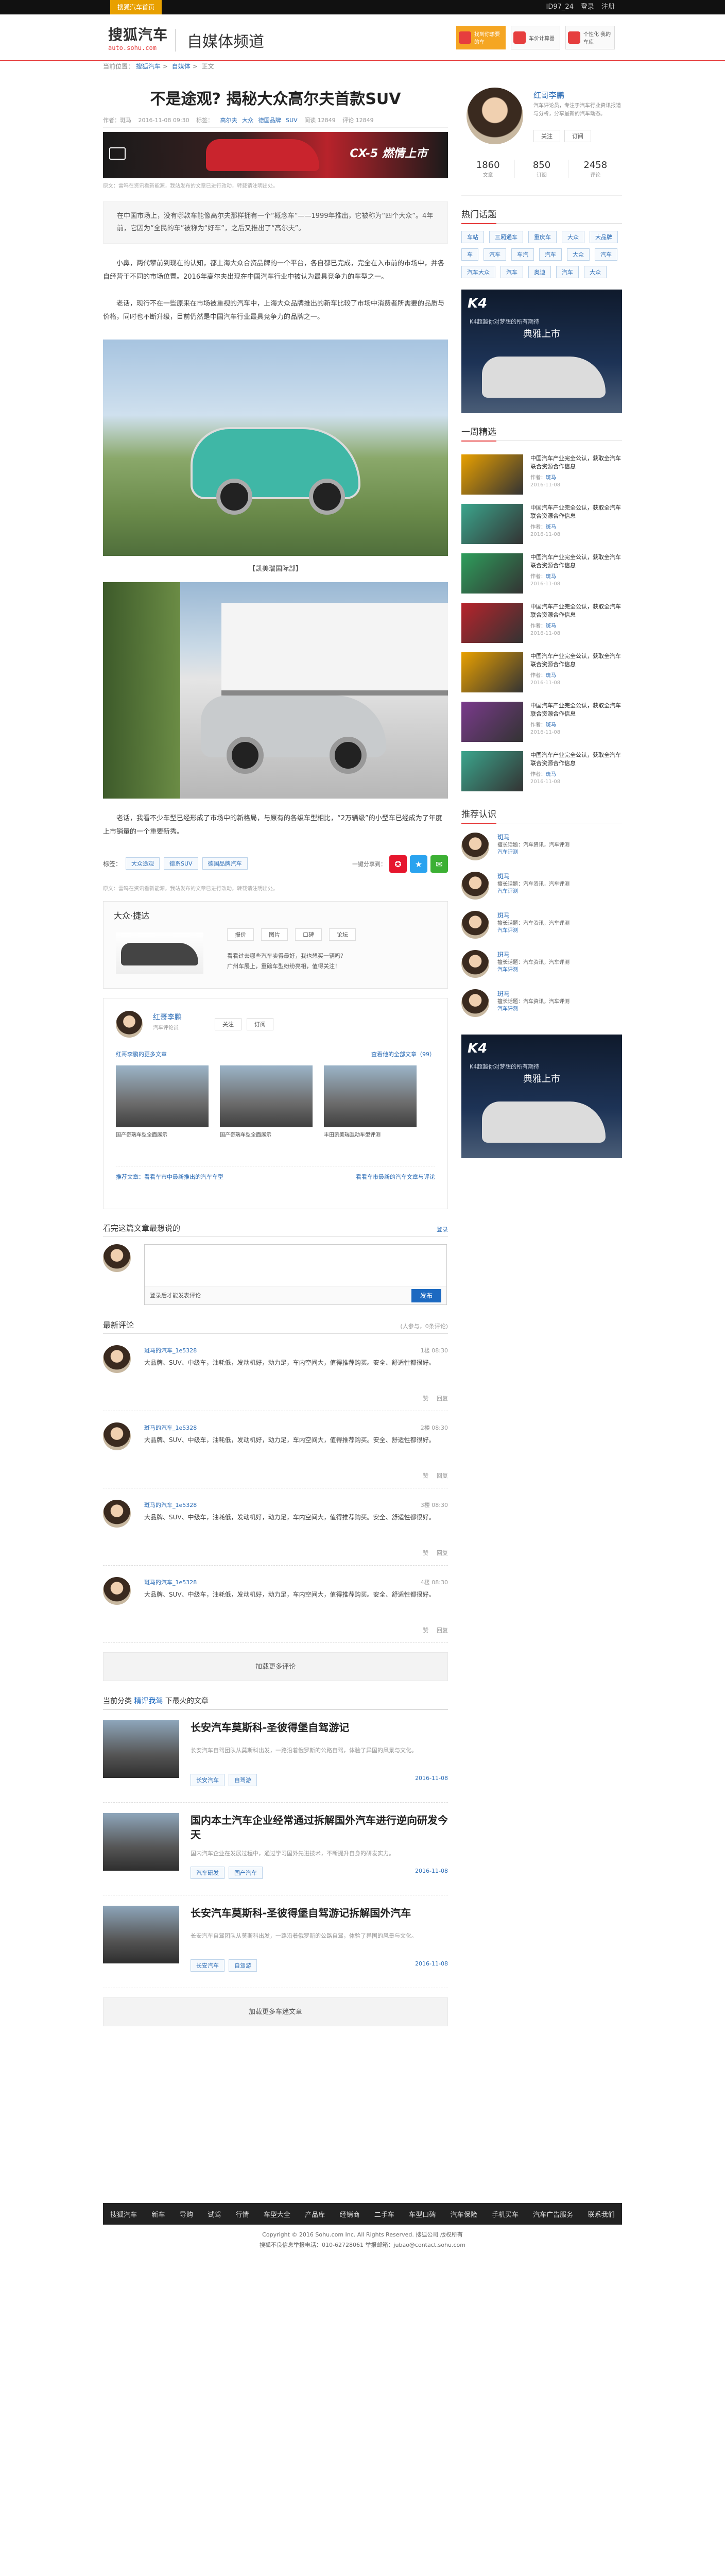  What do you see at coordinates (442, 1475) in the screenshot?
I see `reply-button: 回复` at bounding box center [442, 1475].